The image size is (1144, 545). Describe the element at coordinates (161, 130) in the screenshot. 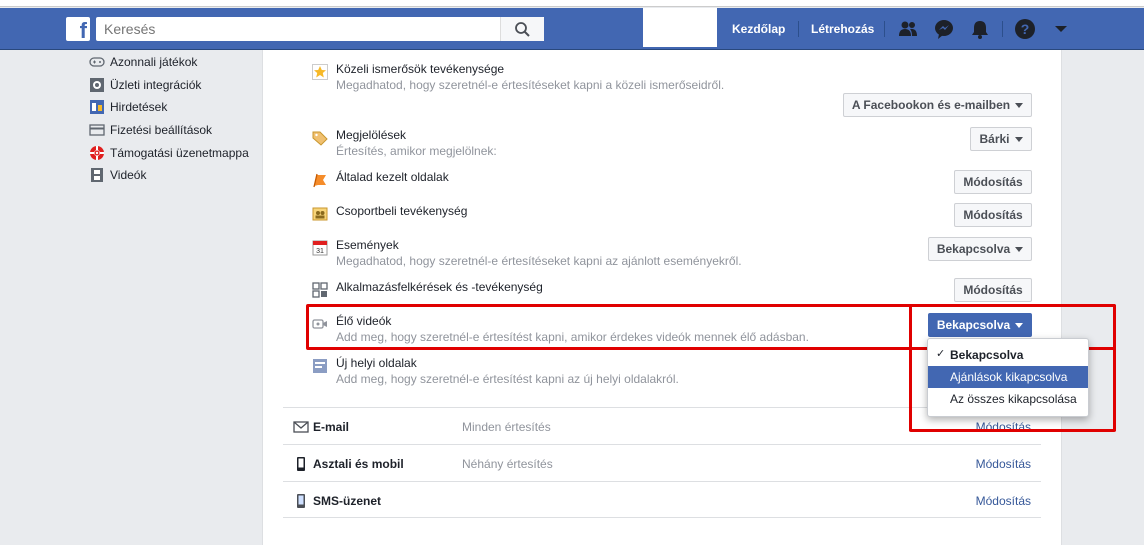

I see `sidebar-item-label: Fizetési beállítások` at that location.